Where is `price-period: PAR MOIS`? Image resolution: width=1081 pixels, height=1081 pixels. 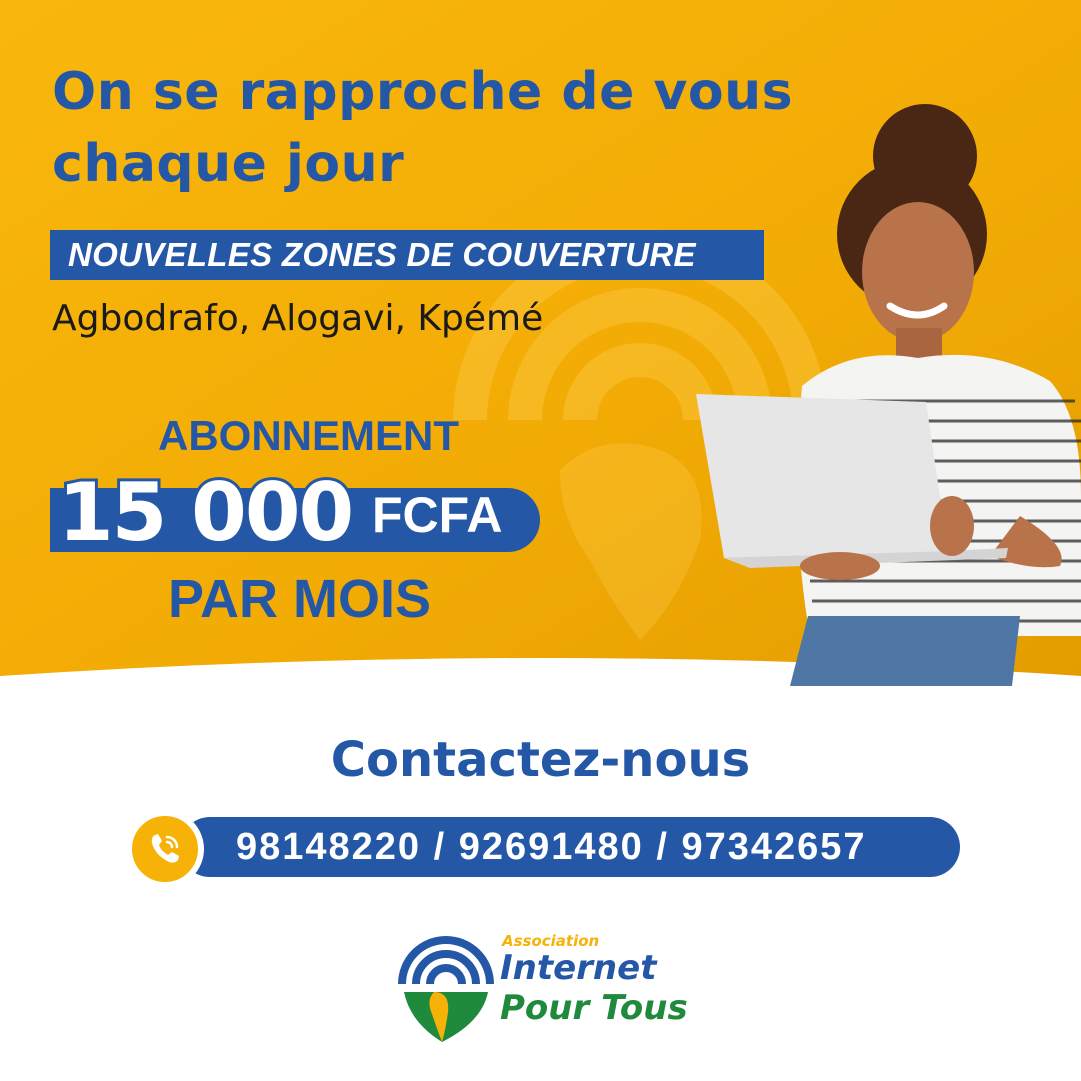 price-period: PAR MOIS is located at coordinates (300, 599).